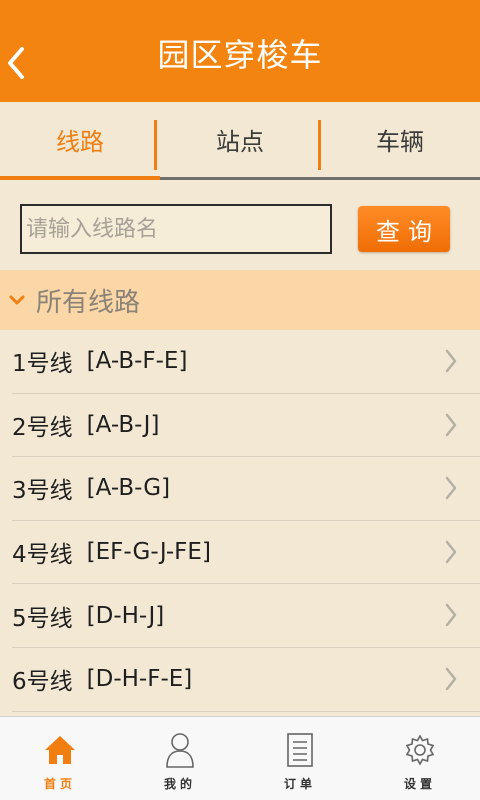 The width and height of the screenshot is (480, 800). I want to click on back-button, so click(16, 63).